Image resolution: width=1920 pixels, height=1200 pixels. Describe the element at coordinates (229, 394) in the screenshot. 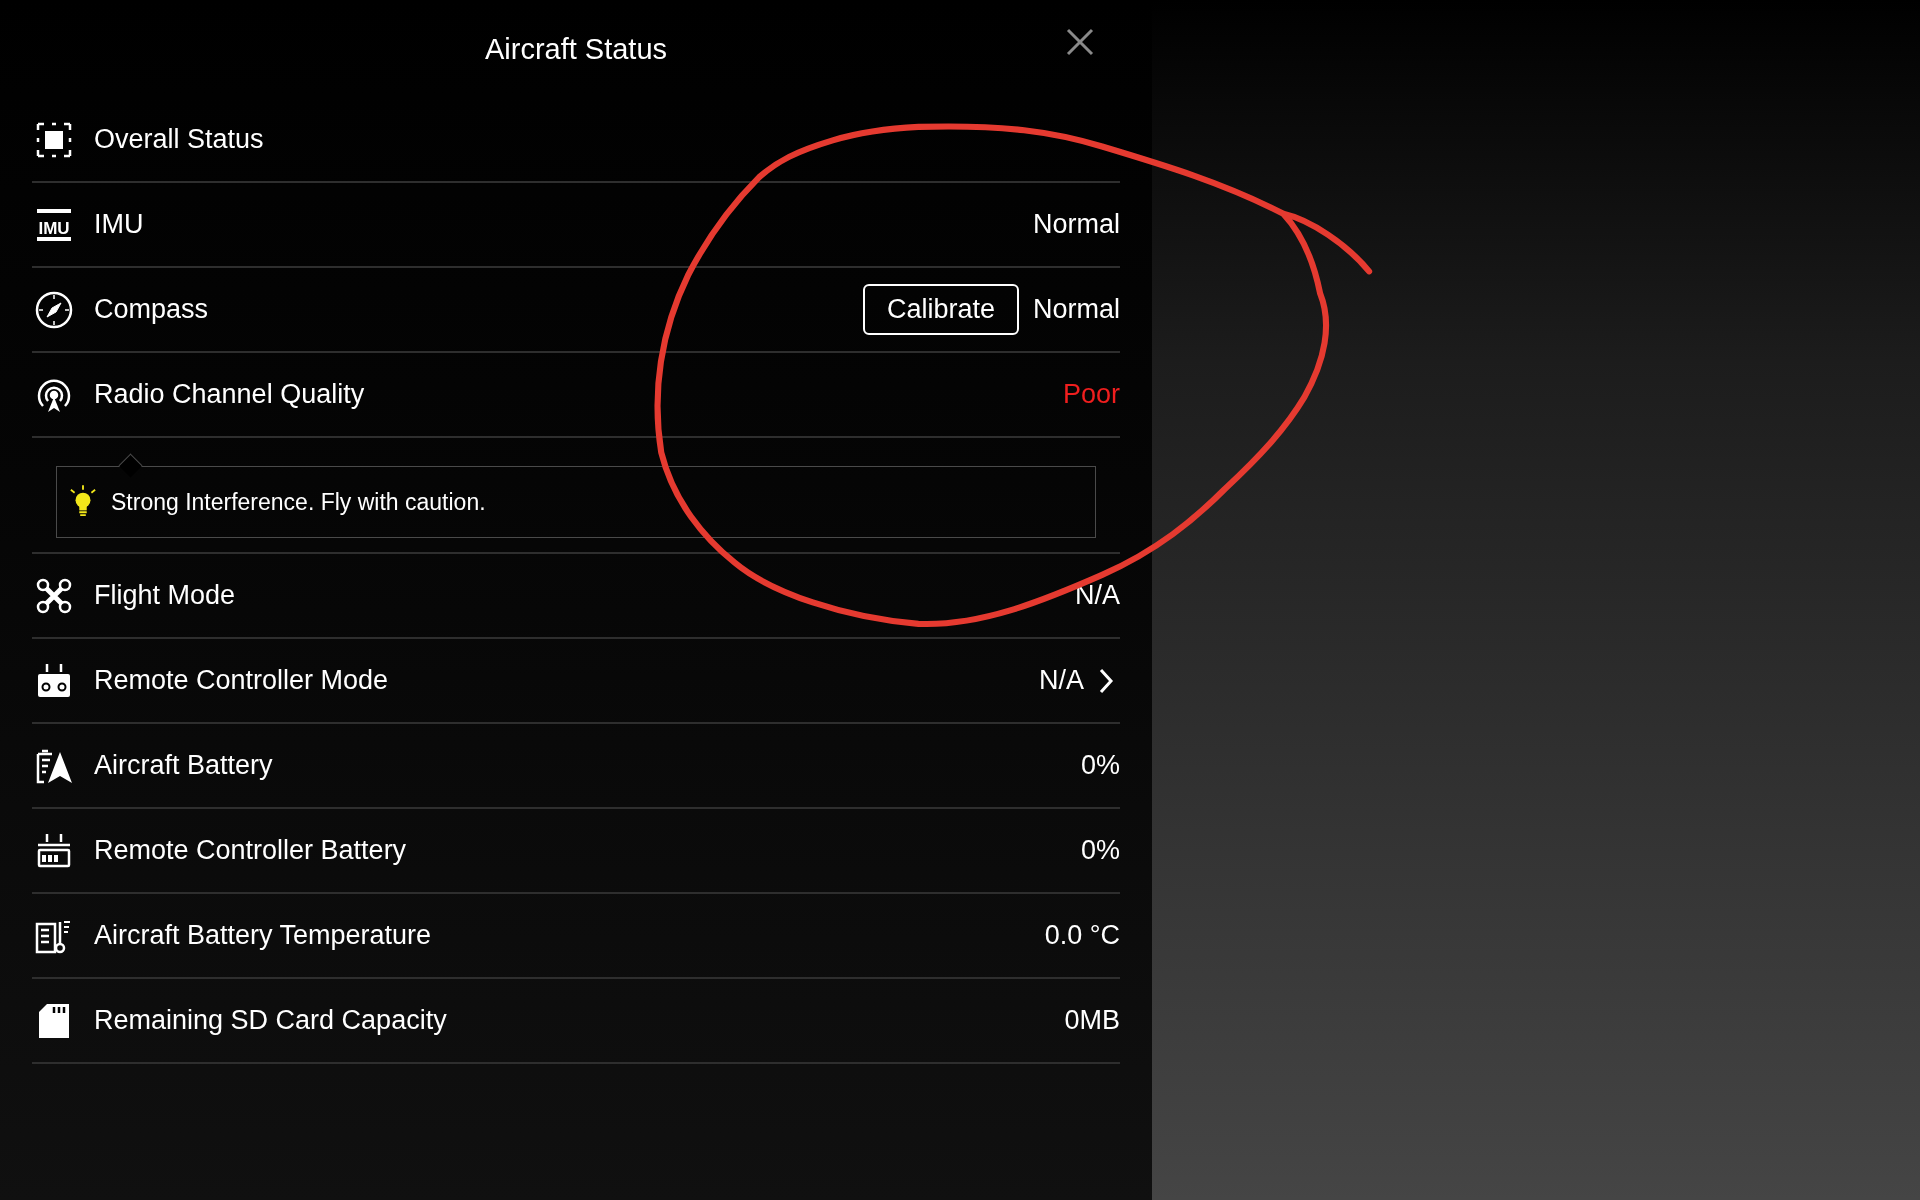

I see `row-label: Radio Channel Quality` at that location.